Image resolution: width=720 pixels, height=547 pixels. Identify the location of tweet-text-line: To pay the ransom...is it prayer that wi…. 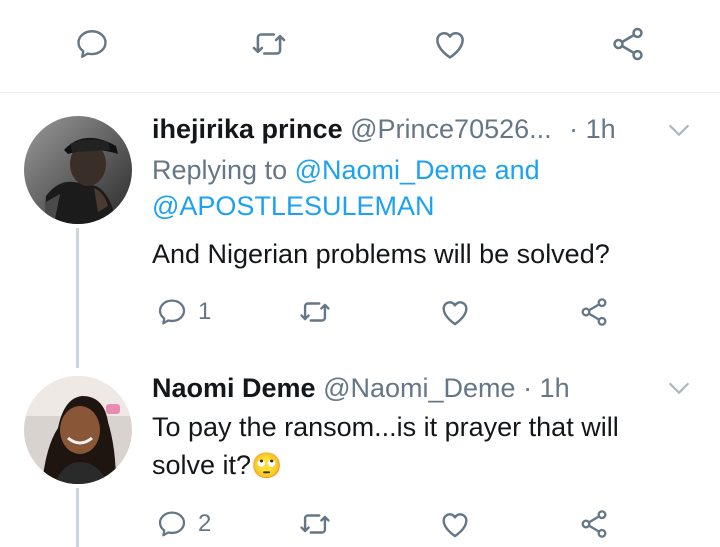
(385, 427).